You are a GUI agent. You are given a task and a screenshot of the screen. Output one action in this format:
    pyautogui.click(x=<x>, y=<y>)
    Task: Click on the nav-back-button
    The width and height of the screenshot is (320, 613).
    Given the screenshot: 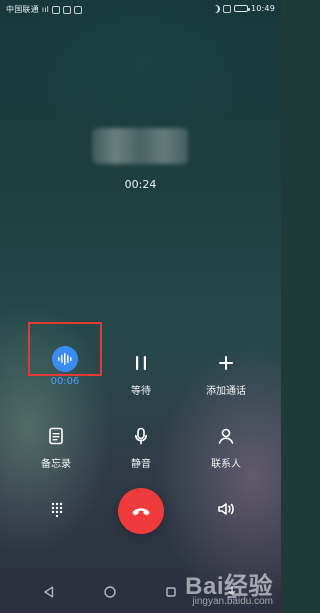 What is the action you would take?
    pyautogui.click(x=49, y=593)
    